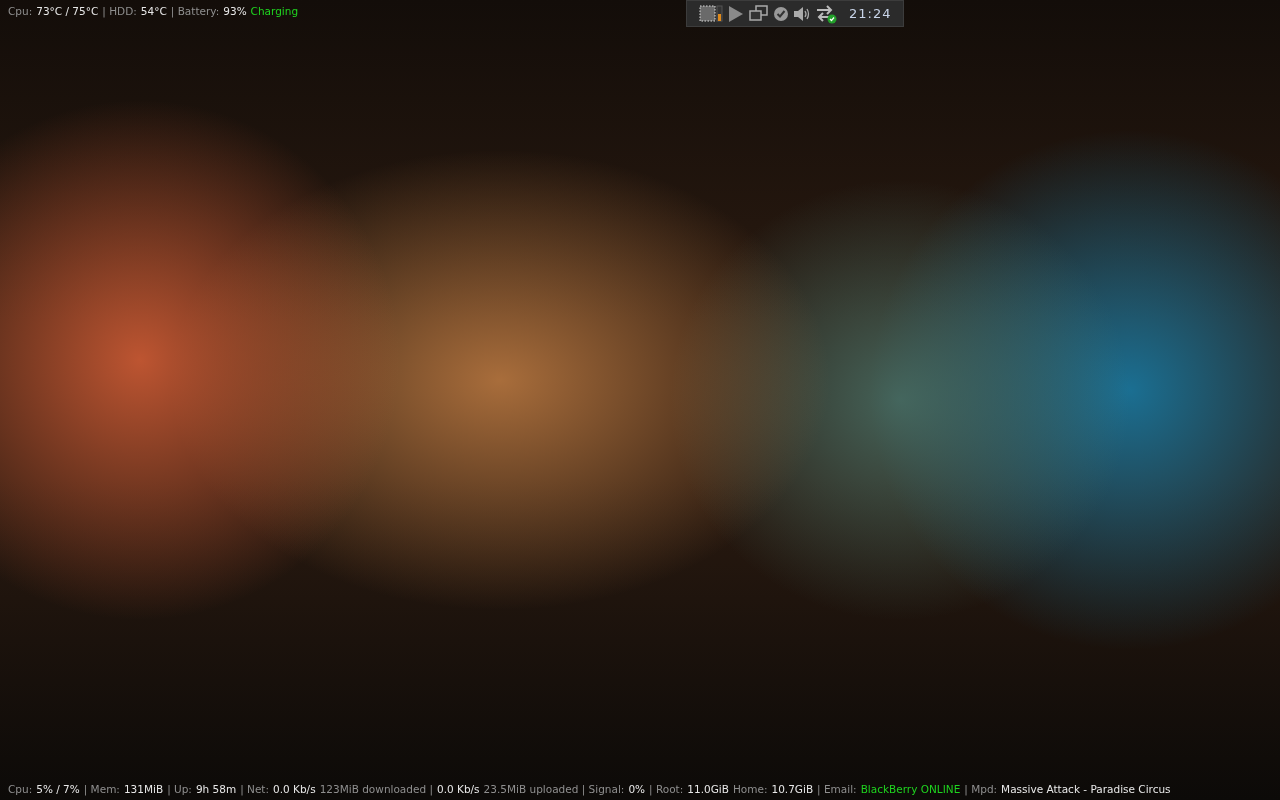 This screenshot has height=800, width=1280. I want to click on speaker-icon, so click(802, 13).